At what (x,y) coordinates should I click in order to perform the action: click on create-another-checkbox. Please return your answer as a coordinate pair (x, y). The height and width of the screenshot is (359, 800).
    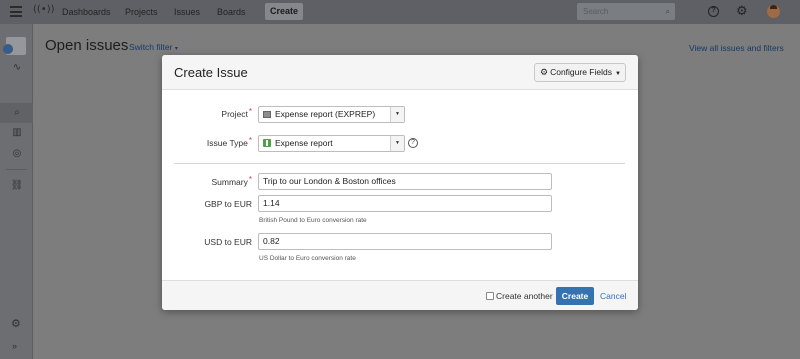
    Looking at the image, I should click on (490, 296).